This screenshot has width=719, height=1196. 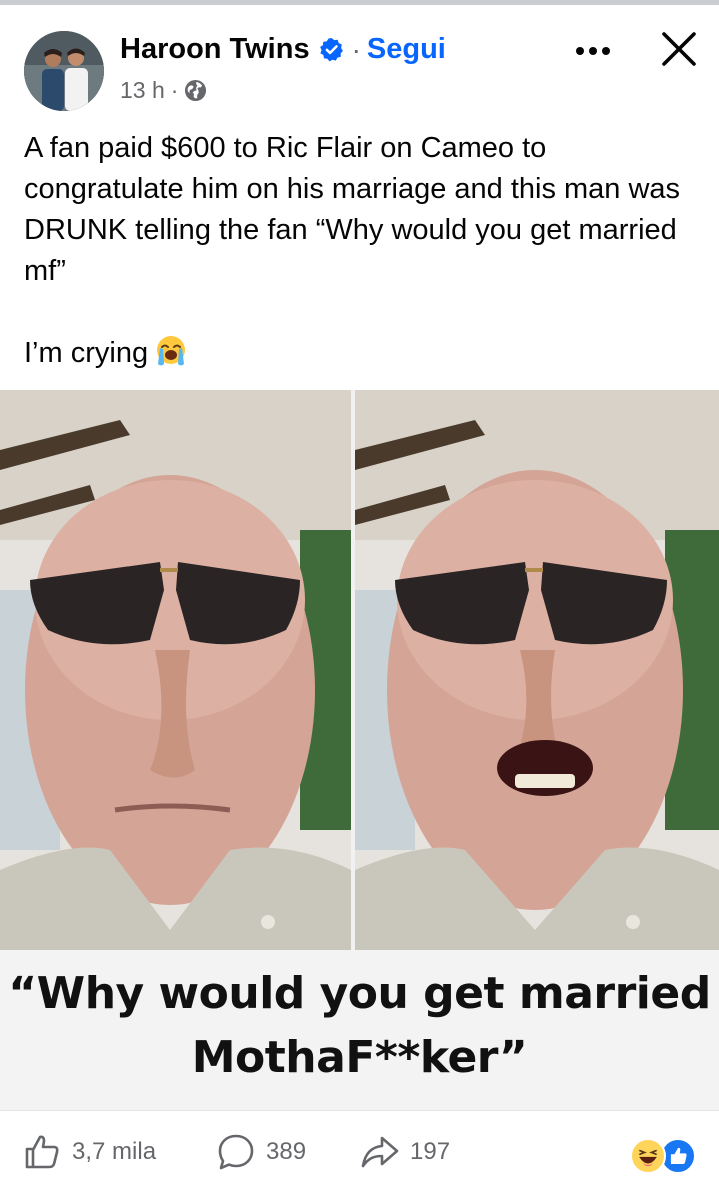 What do you see at coordinates (380, 1152) in the screenshot?
I see `share-icon` at bounding box center [380, 1152].